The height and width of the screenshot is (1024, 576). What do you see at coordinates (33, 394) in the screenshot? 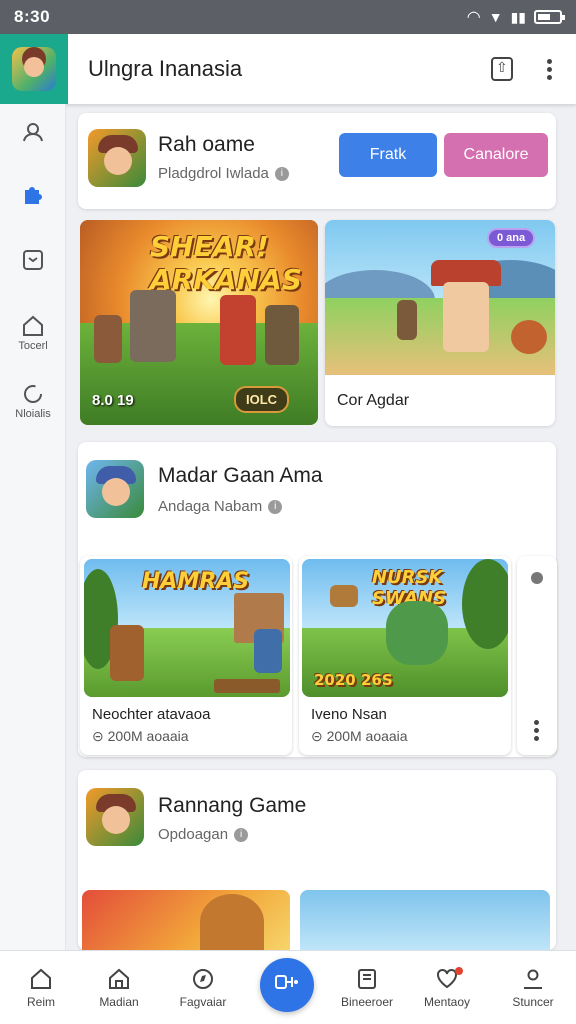
I see `refresh-icon` at bounding box center [33, 394].